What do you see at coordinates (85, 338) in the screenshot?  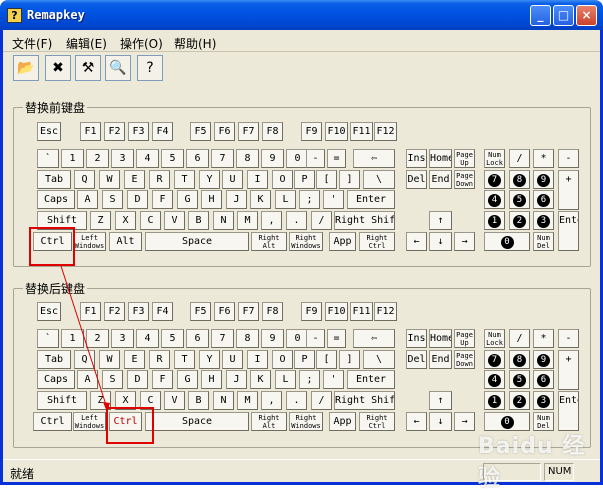 I see `remap-arrow` at bounding box center [85, 338].